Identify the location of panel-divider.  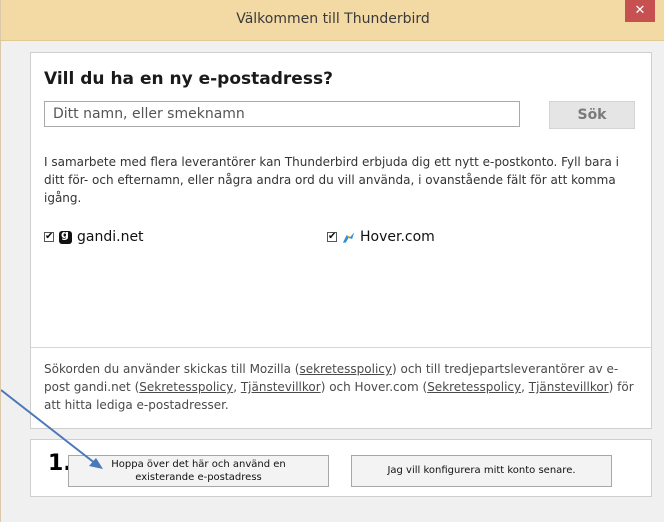
(341, 347).